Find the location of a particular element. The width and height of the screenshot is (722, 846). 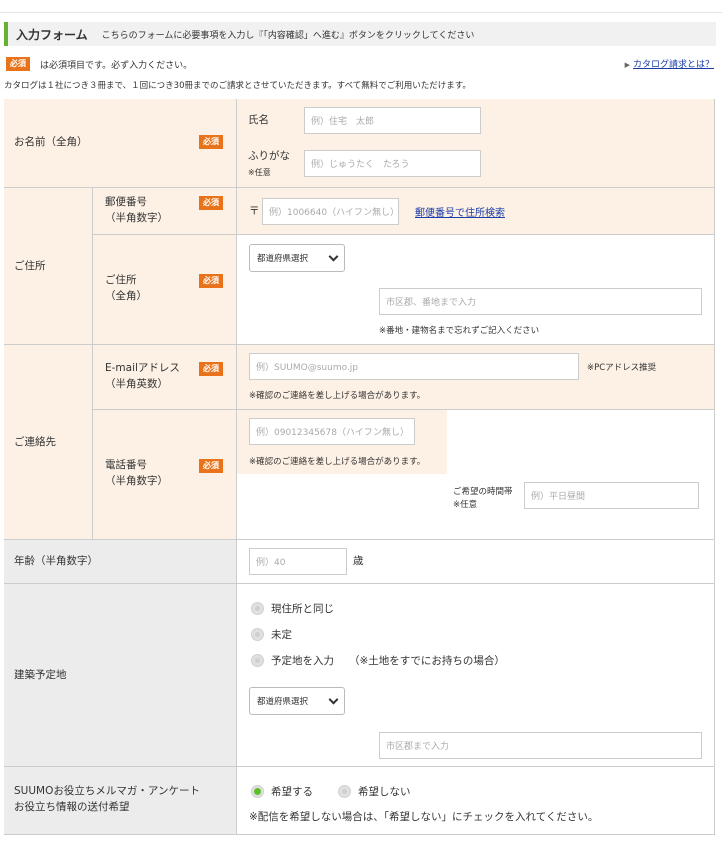

site-prefecture-value: 都道府県選択 is located at coordinates (283, 702).